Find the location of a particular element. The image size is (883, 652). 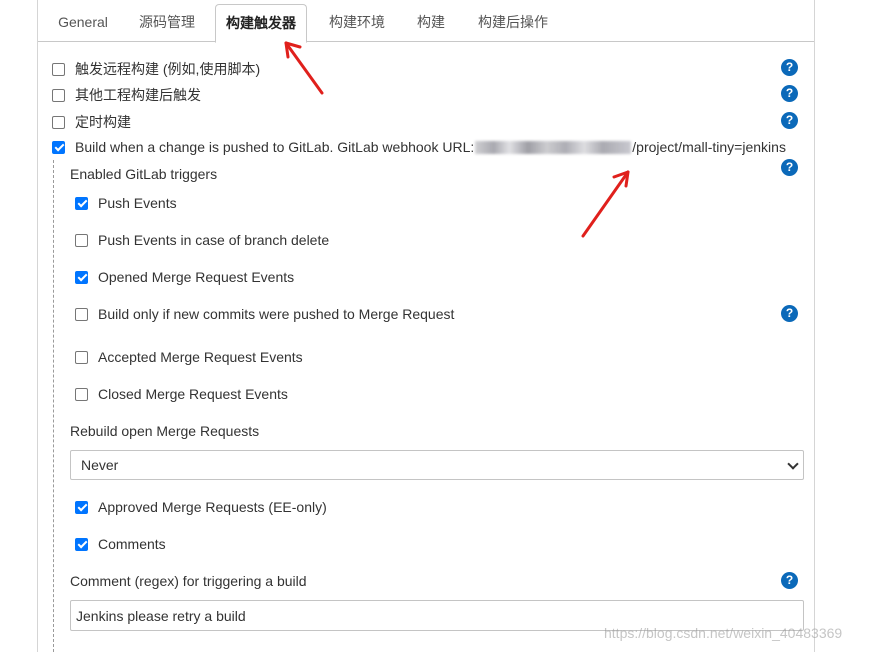

rebuild-mr-select: Never is located at coordinates (437, 465).